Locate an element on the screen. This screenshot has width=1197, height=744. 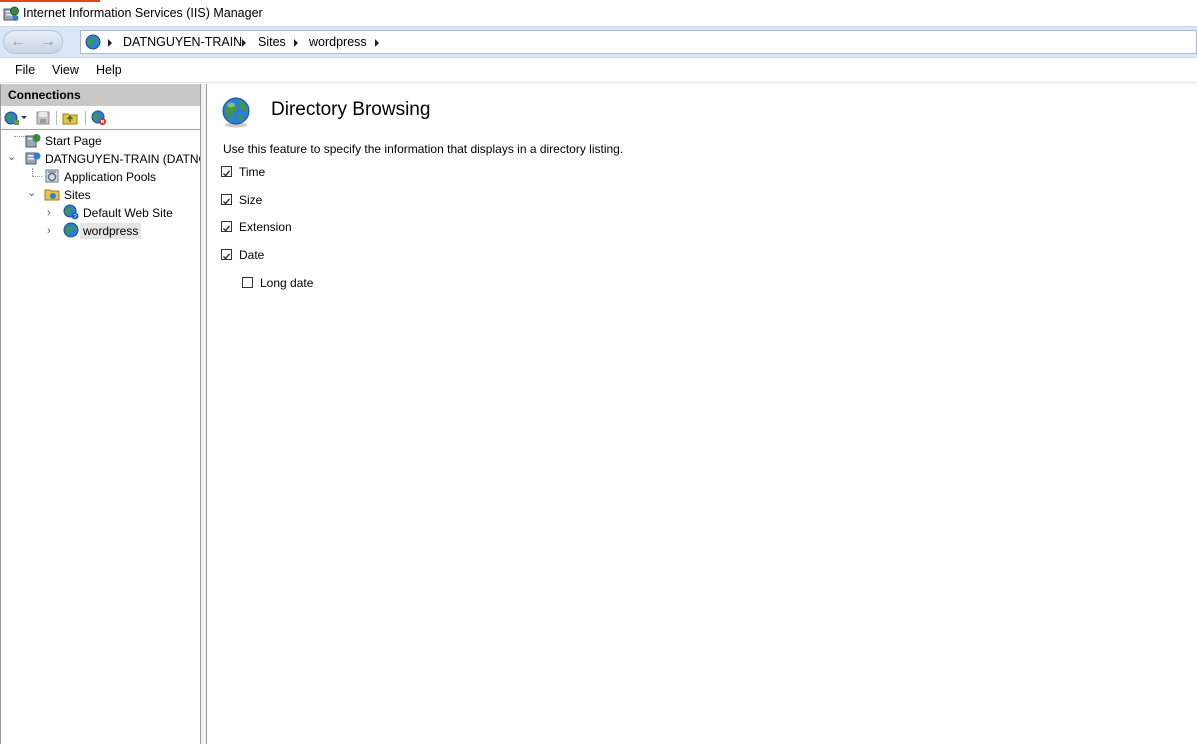
forward-arrow-icon: → is located at coordinates (48, 42).